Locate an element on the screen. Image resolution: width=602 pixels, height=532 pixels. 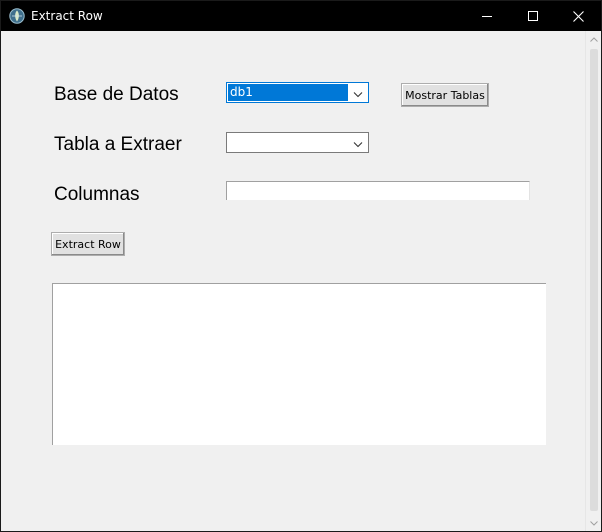
database-label: Base de Datos is located at coordinates (116, 94).